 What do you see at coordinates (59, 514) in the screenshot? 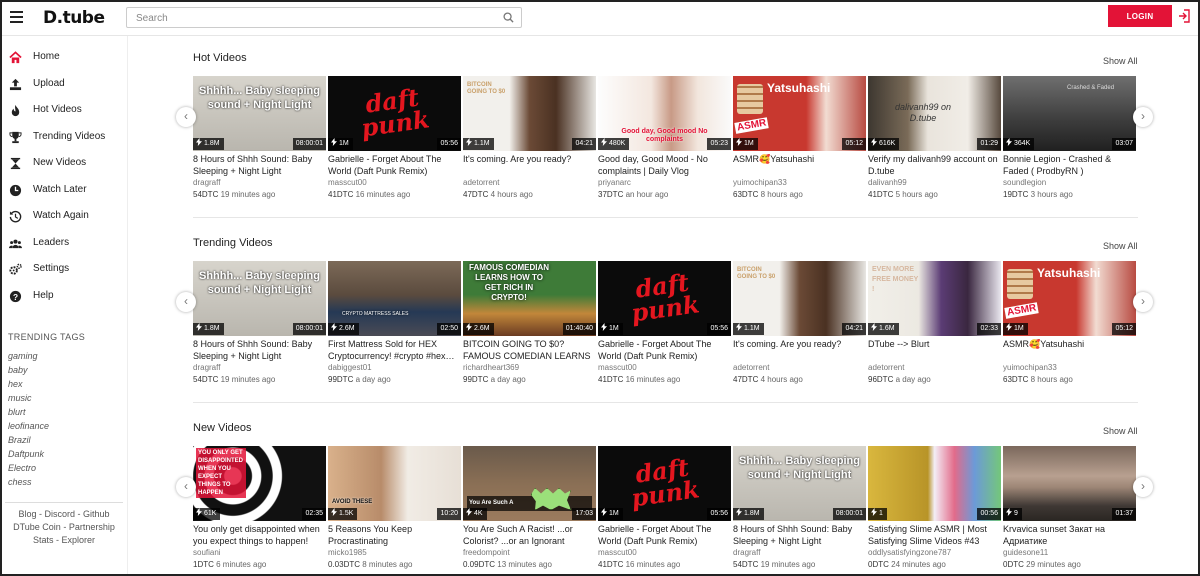
I see `footer-link-discord: Discord` at bounding box center [59, 514].